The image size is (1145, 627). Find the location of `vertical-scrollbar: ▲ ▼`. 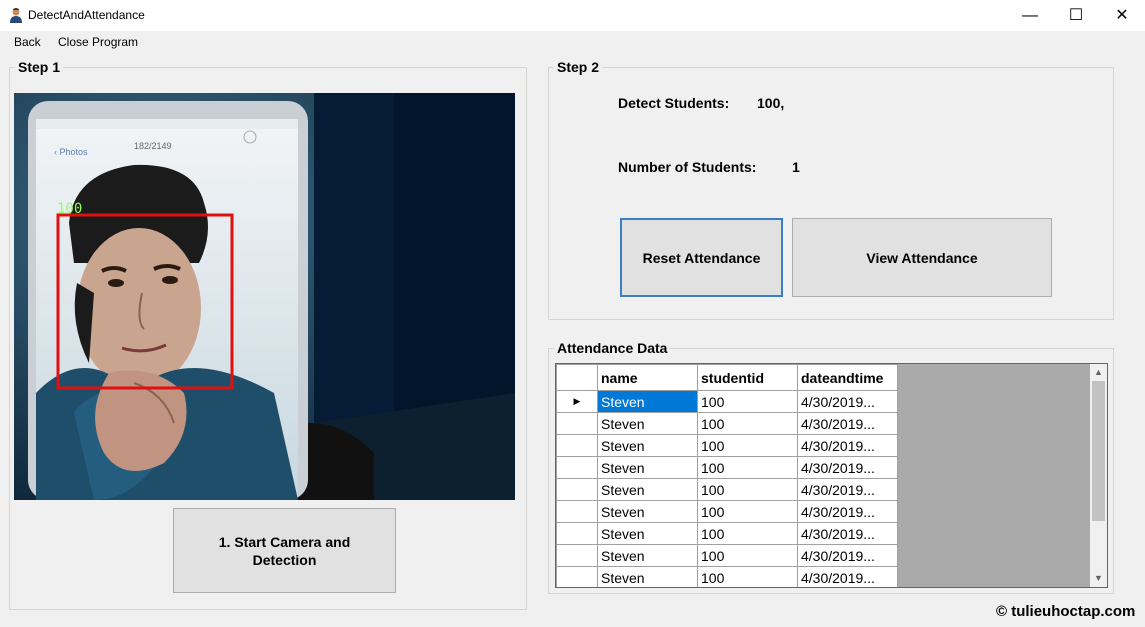

vertical-scrollbar: ▲ ▼ is located at coordinates (1098, 475).